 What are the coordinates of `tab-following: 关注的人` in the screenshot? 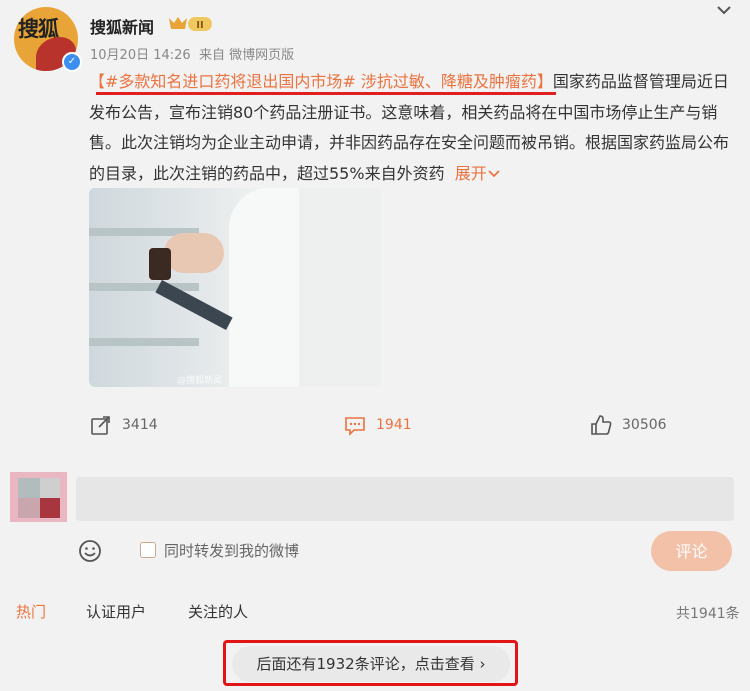 It's located at (218, 611).